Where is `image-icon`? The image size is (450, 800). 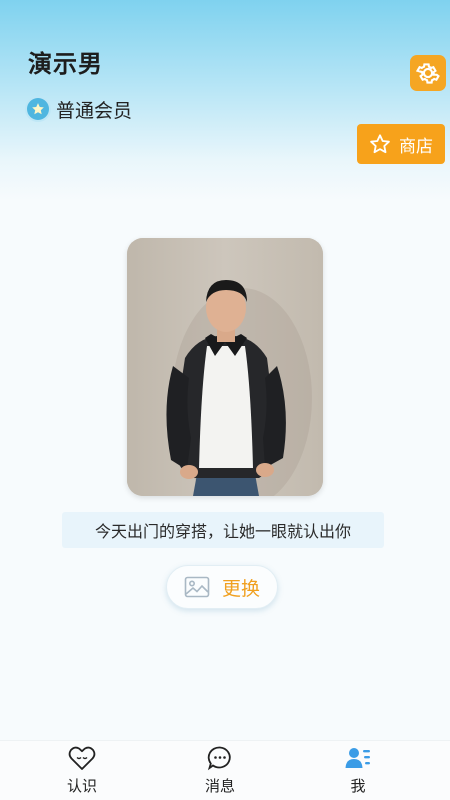
image-icon is located at coordinates (197, 587).